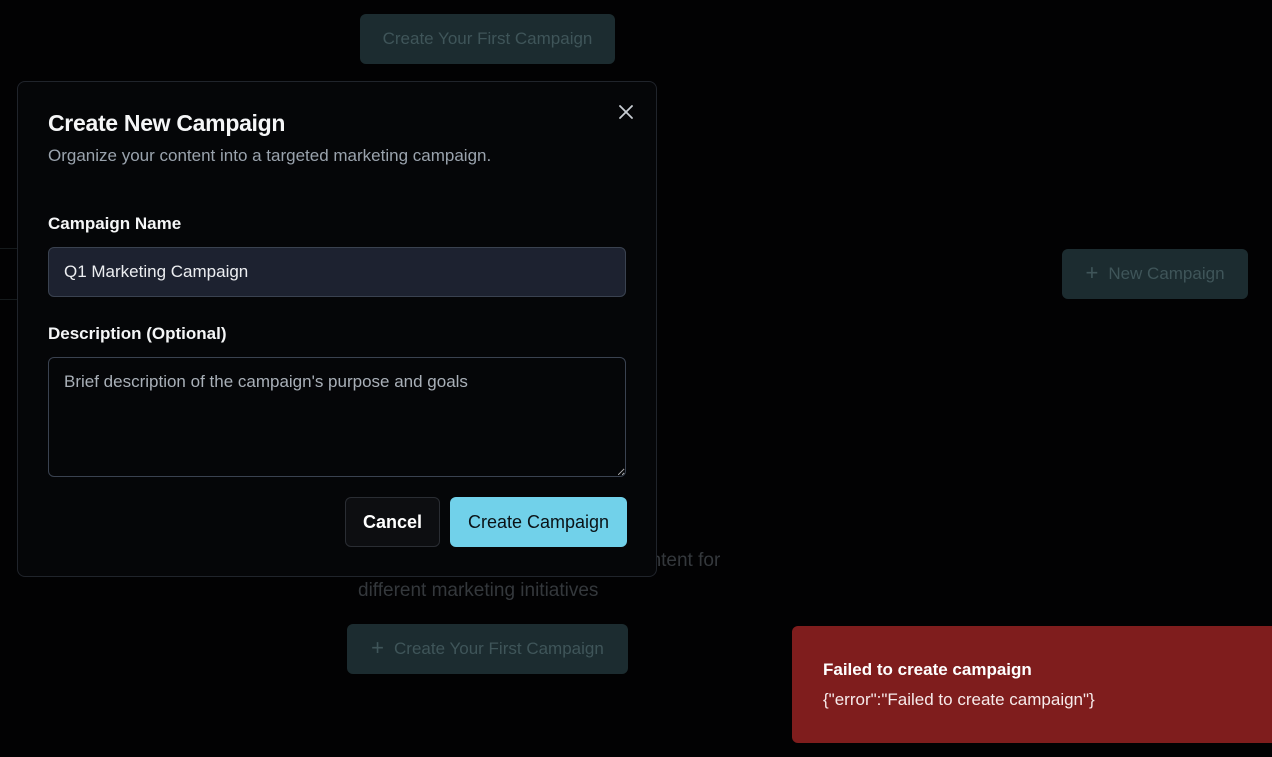 The width and height of the screenshot is (1272, 757). I want to click on toast-title: Failed to create campaign, so click(927, 669).